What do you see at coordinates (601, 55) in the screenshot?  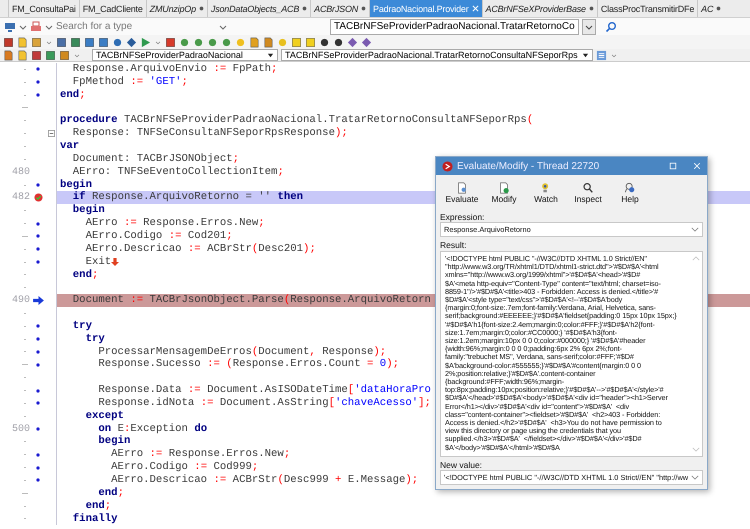 I see `list-icon` at bounding box center [601, 55].